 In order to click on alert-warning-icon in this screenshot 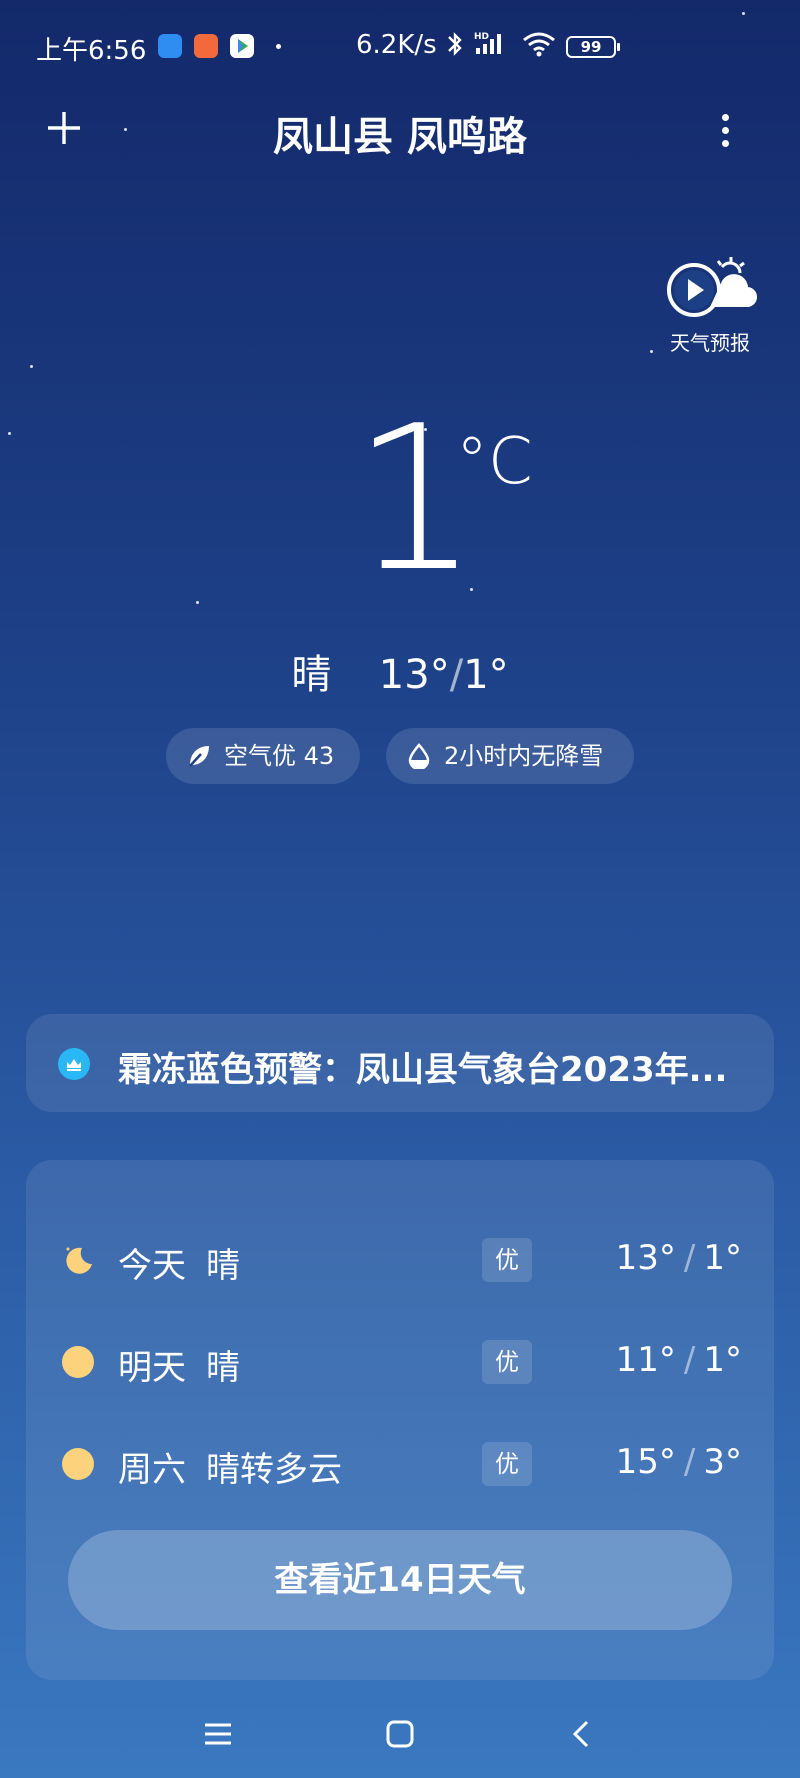, I will do `click(74, 1064)`.